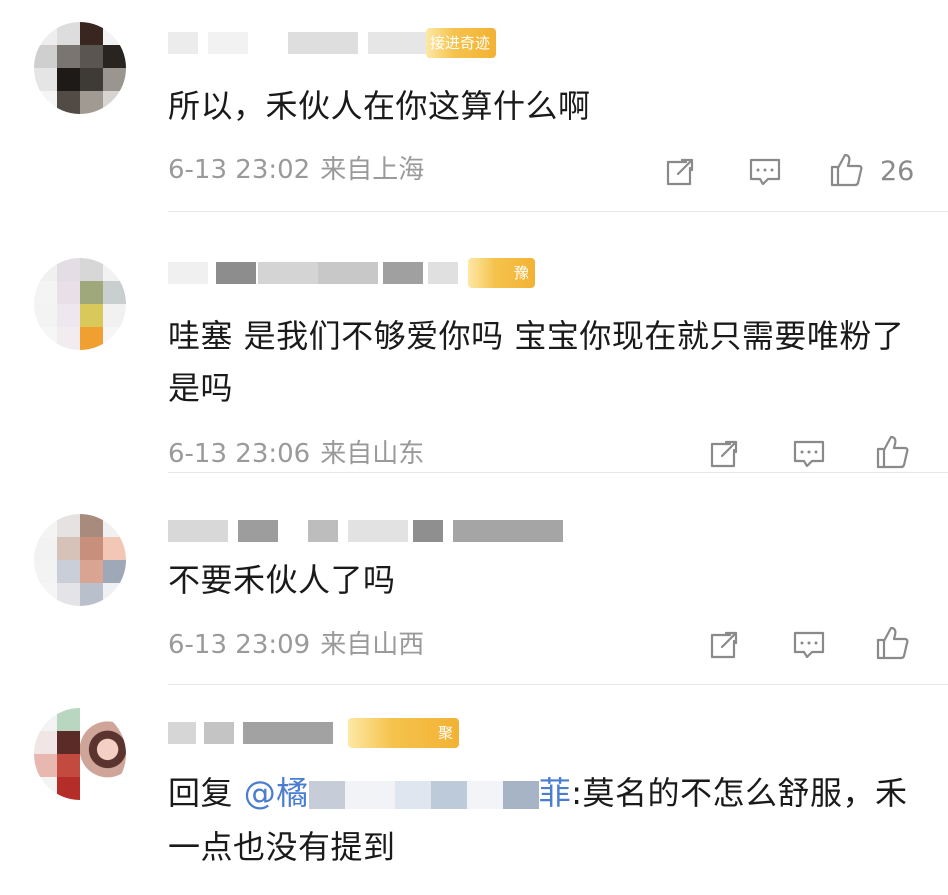  Describe the element at coordinates (239, 645) in the screenshot. I see `comment-date: 6-13 23:09` at that location.